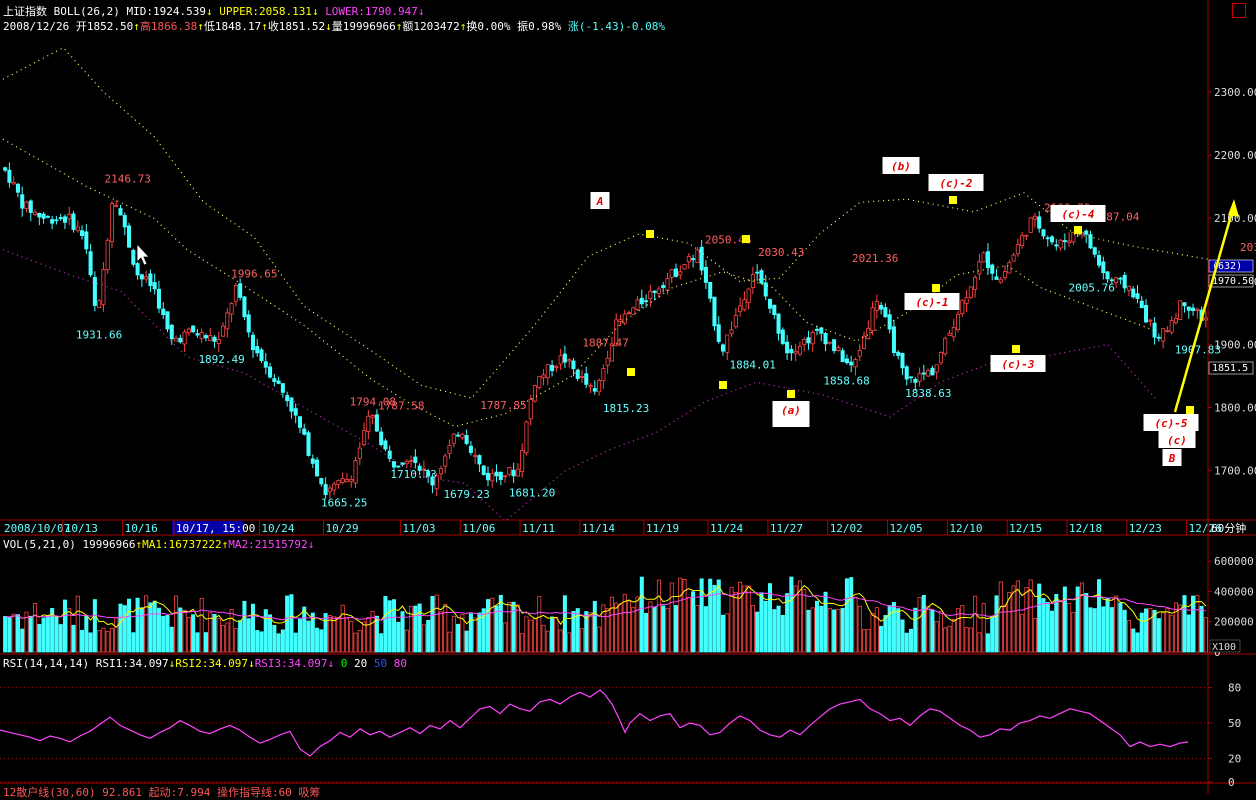 This screenshot has height=800, width=1256. Describe the element at coordinates (341, 528) in the screenshot. I see `date-tick-label: 10/29` at that location.